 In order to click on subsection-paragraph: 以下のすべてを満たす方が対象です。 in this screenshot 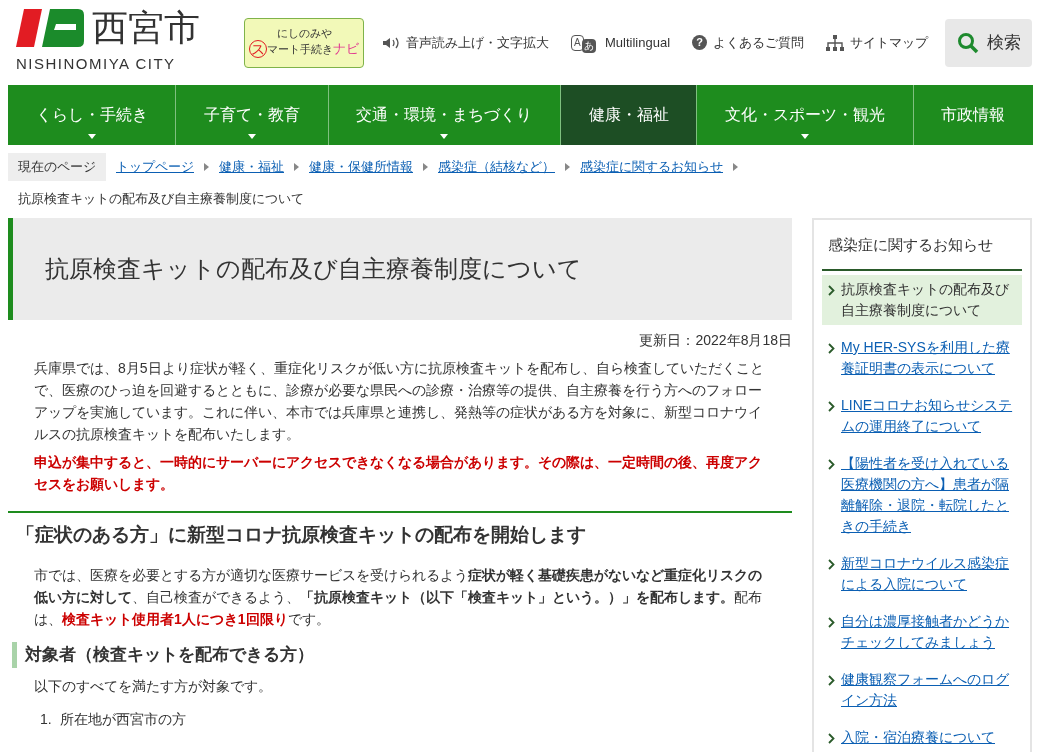, I will do `click(153, 686)`.